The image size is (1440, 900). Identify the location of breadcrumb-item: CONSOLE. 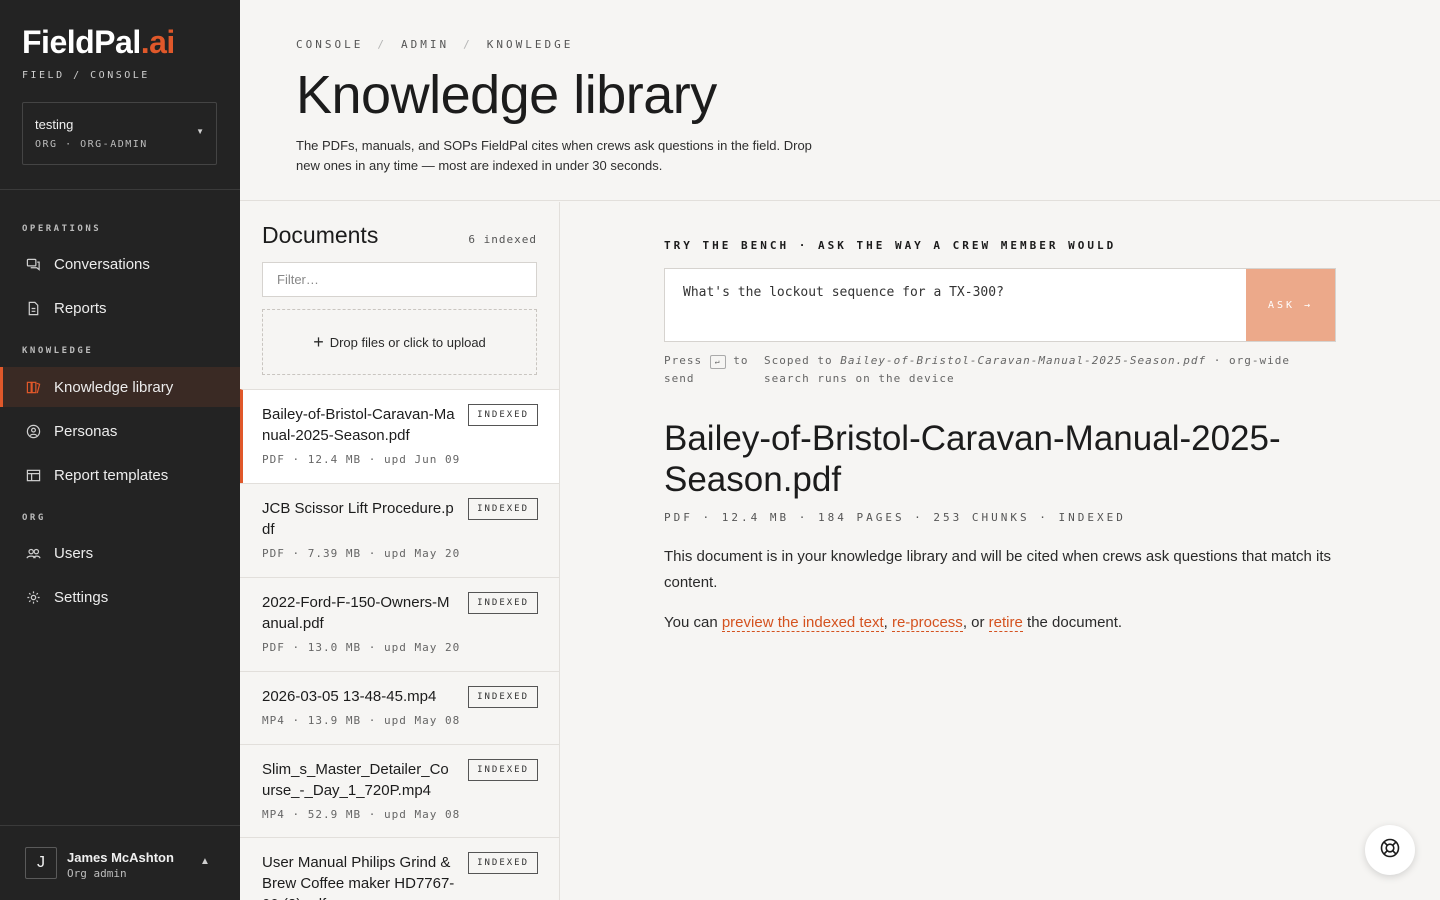
(329, 44).